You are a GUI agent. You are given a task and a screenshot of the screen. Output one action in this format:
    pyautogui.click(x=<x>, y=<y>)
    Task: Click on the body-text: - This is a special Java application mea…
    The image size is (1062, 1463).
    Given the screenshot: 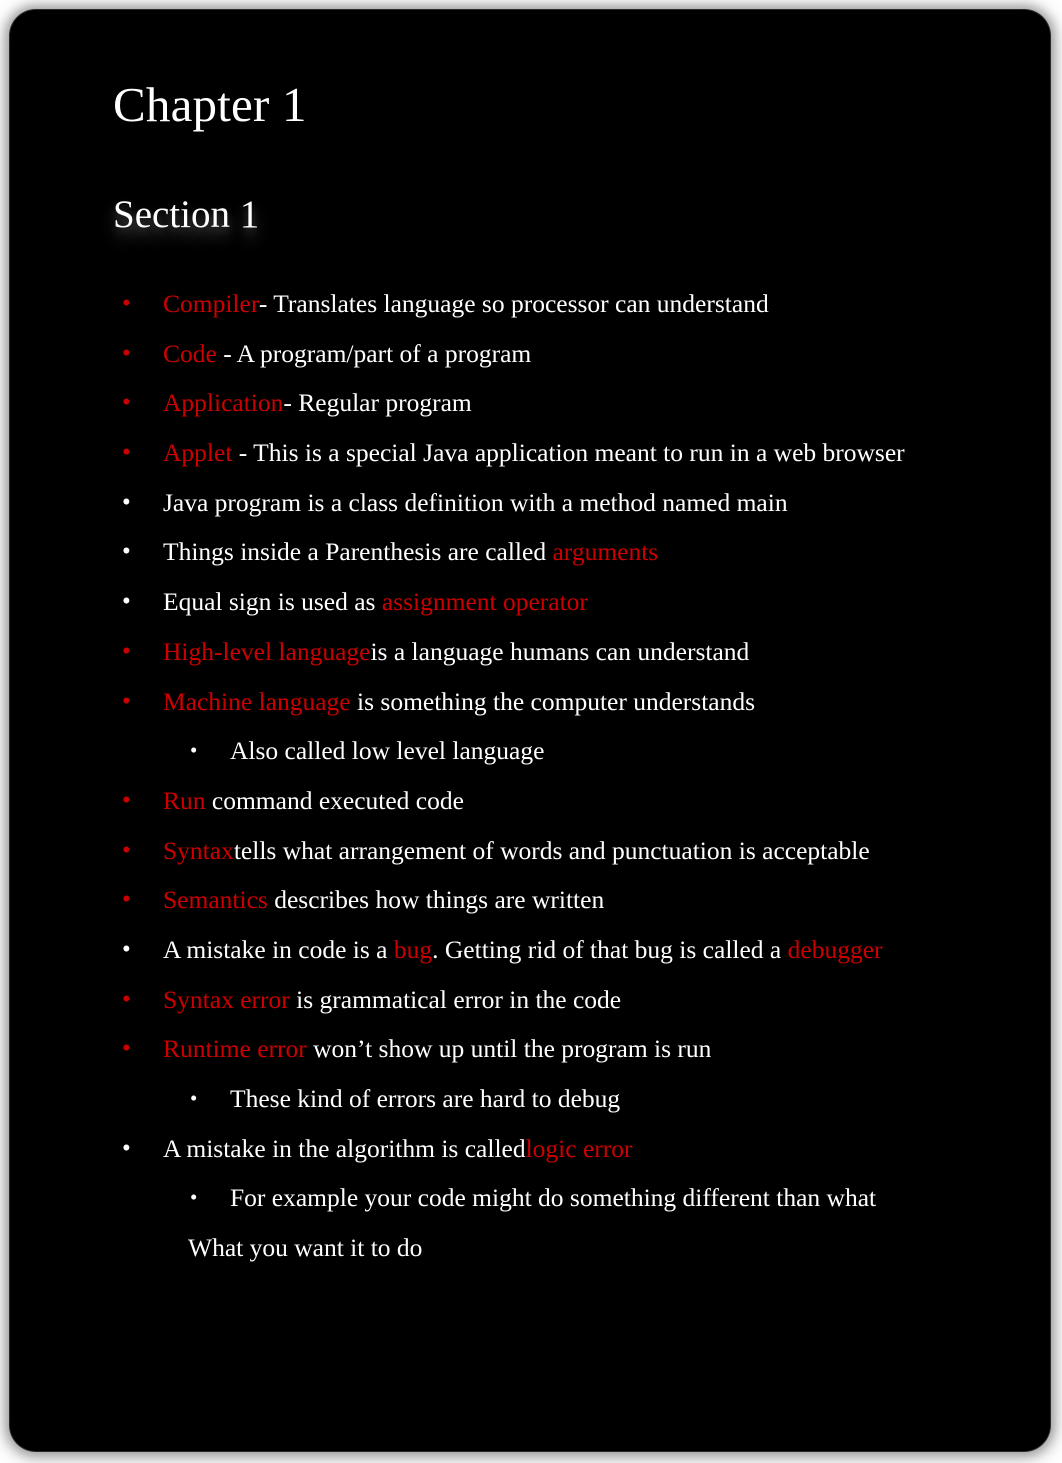 What is the action you would take?
    pyautogui.click(x=568, y=453)
    